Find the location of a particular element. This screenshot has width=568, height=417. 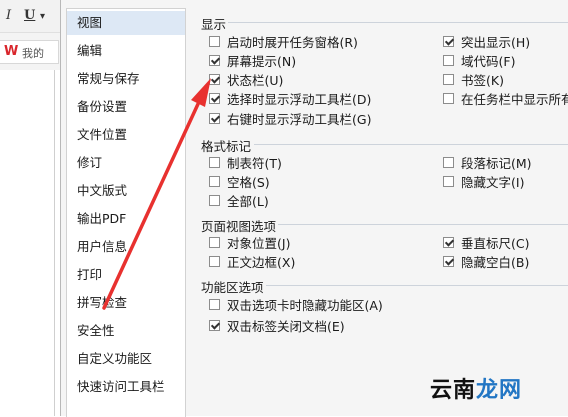

watermark-text-2: 龙网 is located at coordinates (499, 390).